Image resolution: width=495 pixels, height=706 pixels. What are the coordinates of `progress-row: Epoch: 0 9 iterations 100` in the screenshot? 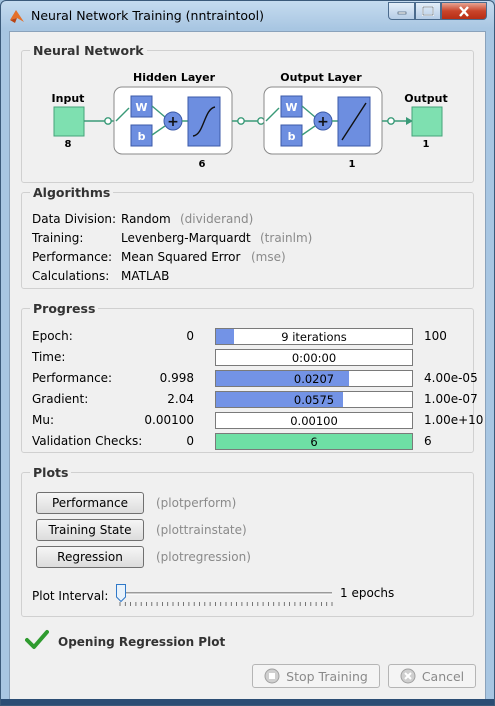 It's located at (247, 337).